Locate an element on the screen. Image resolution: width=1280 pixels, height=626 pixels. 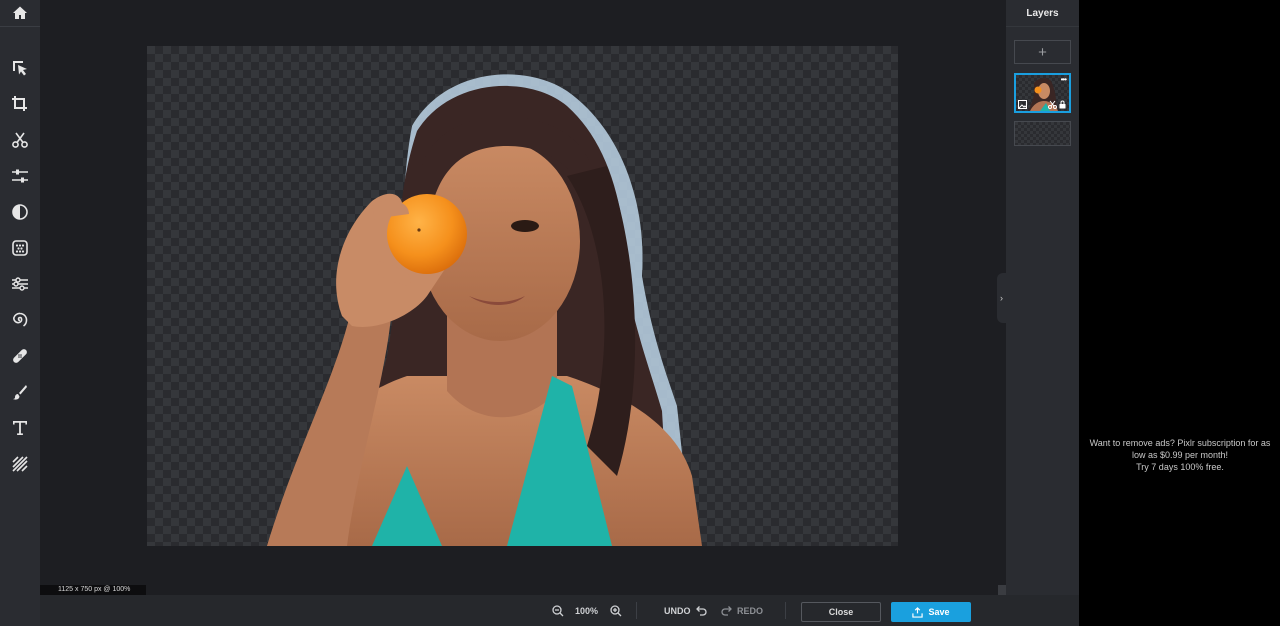
scissors-icon is located at coordinates (20, 140).